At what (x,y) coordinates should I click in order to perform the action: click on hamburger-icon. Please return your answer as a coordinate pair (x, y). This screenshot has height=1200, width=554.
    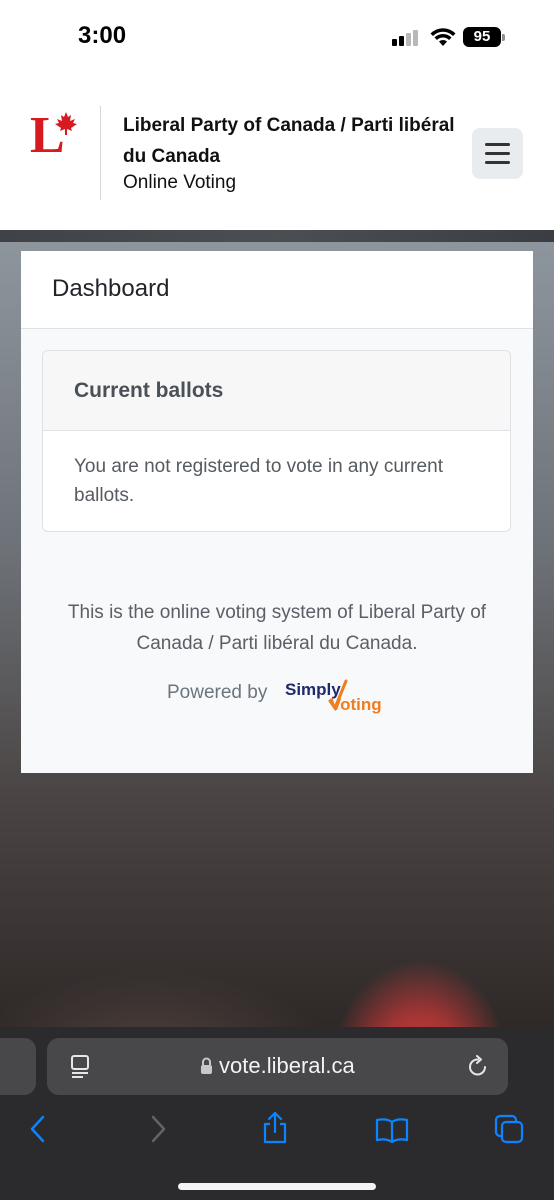
    Looking at the image, I should click on (497, 144).